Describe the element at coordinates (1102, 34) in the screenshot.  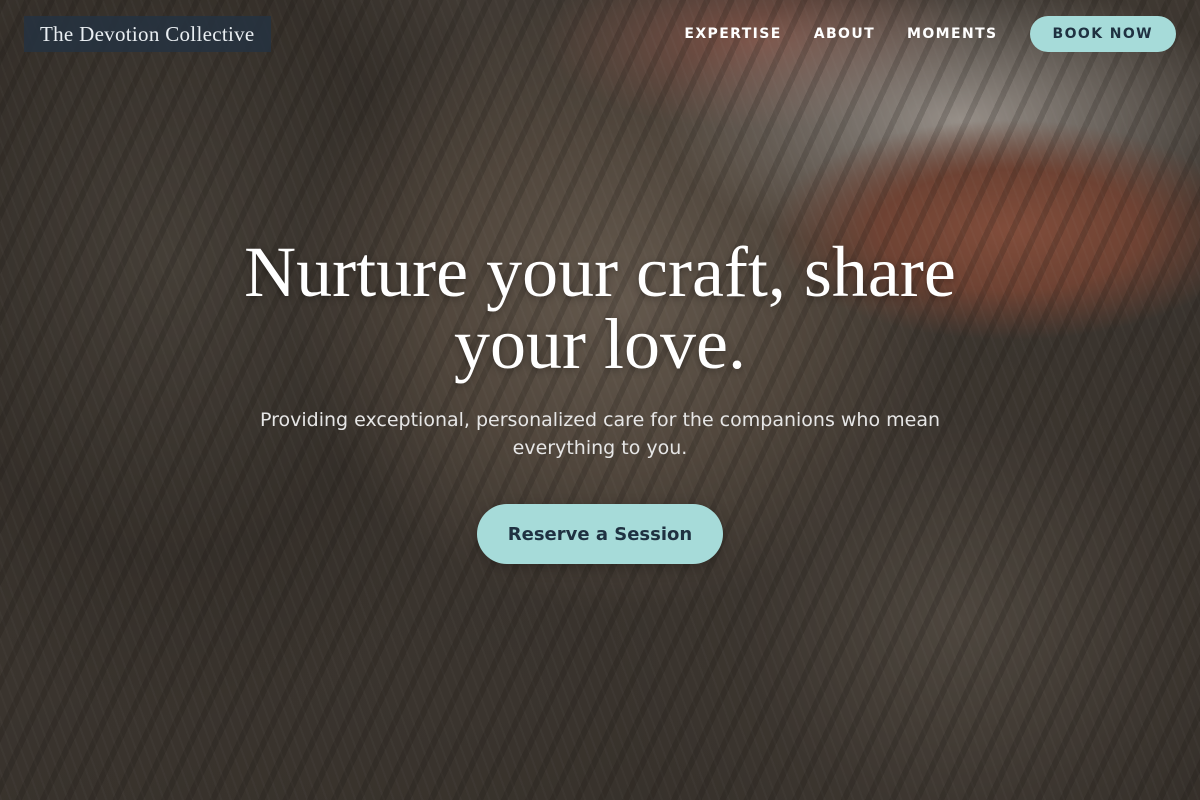
I see `book-now-button: BOOK NOW` at that location.